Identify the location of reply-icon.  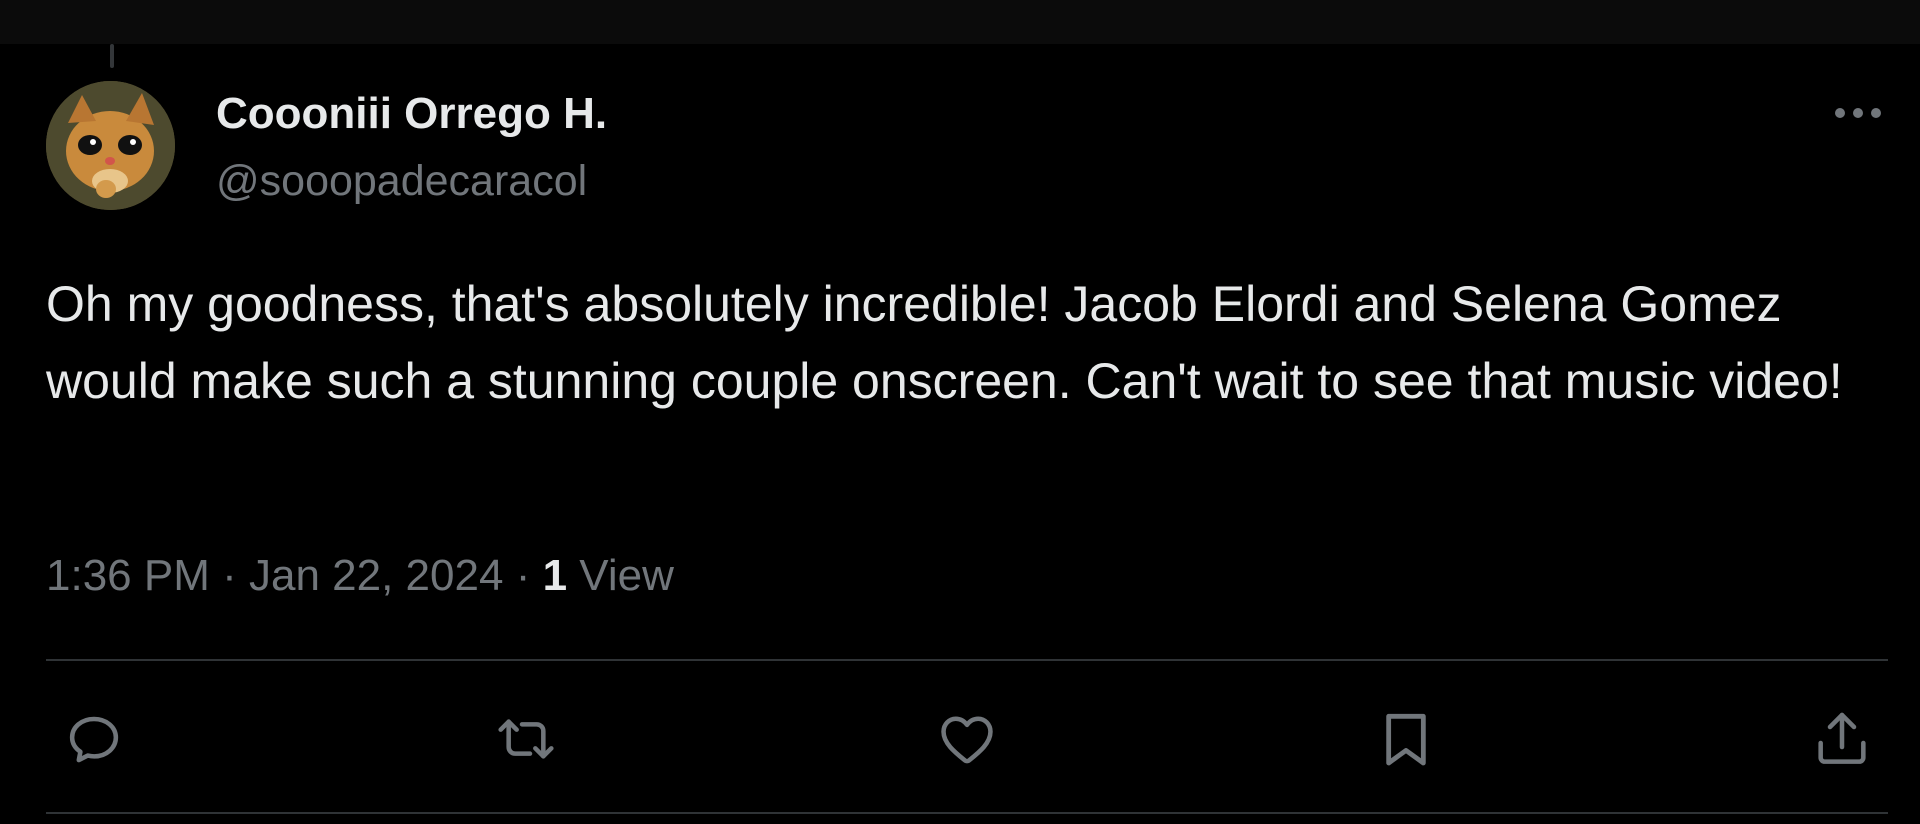
(94, 739).